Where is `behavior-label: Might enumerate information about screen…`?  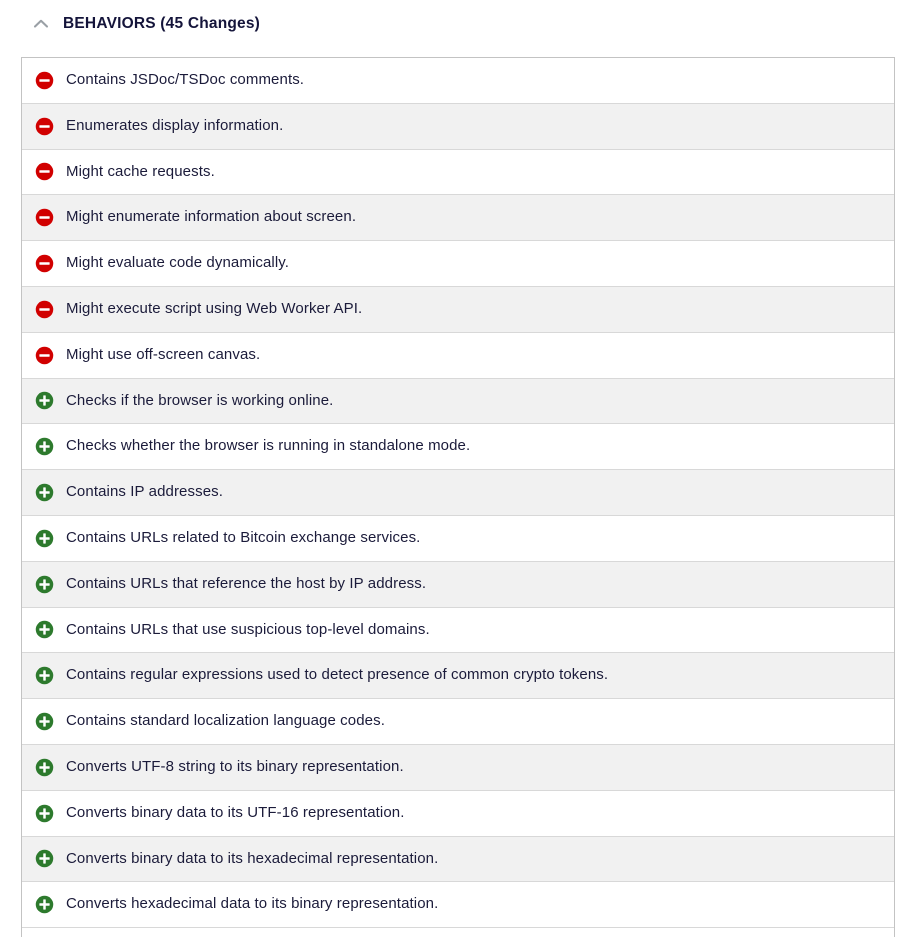 behavior-label: Might enumerate information about screen… is located at coordinates (211, 217).